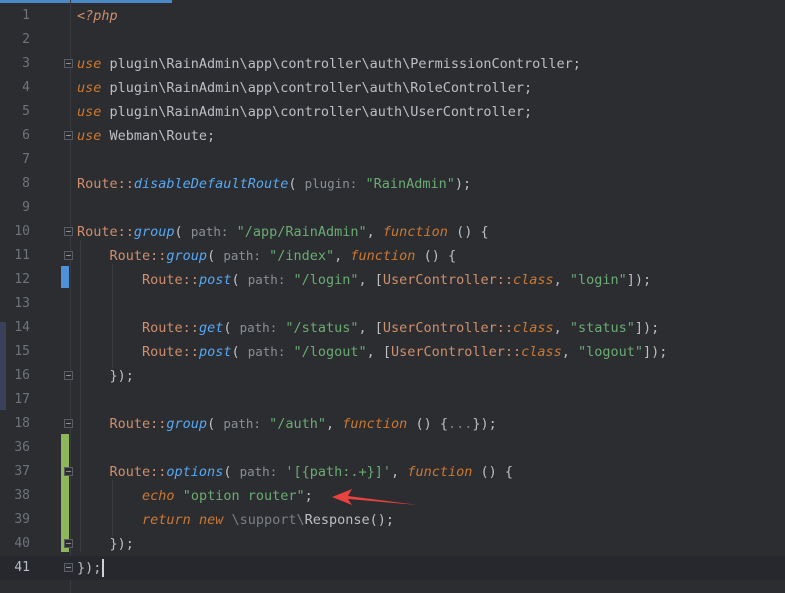 This screenshot has height=593, width=785. Describe the element at coordinates (15, 16) in the screenshot. I see `line-number: 1` at that location.